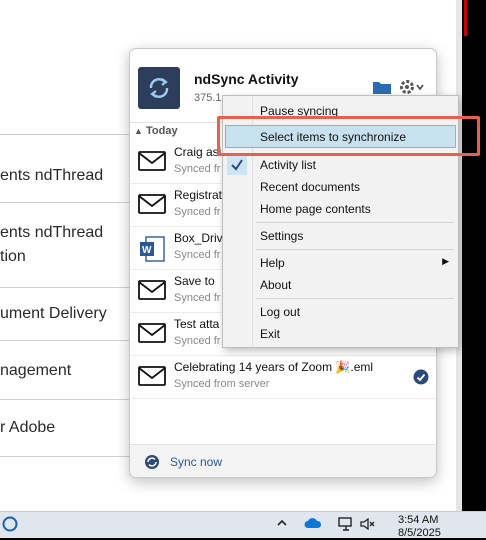 The height and width of the screenshot is (540, 486). What do you see at coordinates (282, 236) in the screenshot?
I see `menu-item-label: Settings` at bounding box center [282, 236].